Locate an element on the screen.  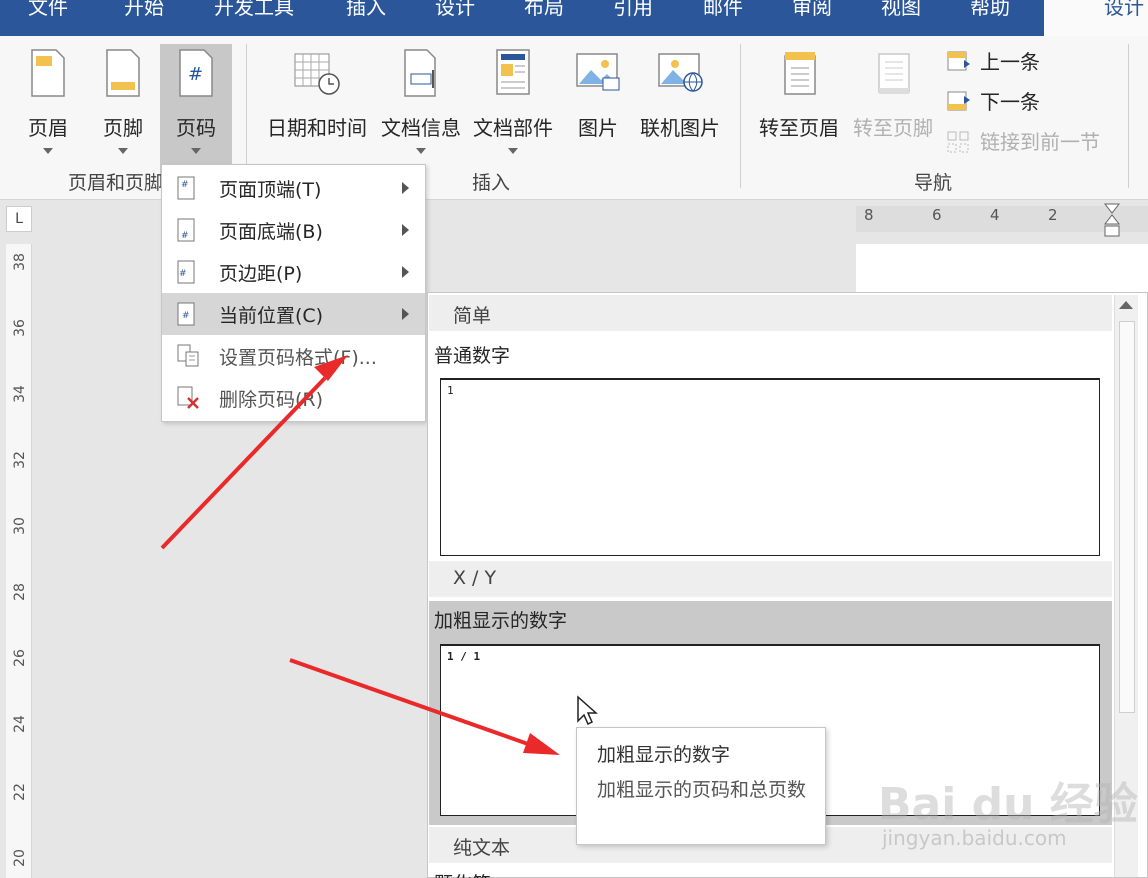
tooltip-description: 加粗显示的页码和总页数 is located at coordinates (702, 790).